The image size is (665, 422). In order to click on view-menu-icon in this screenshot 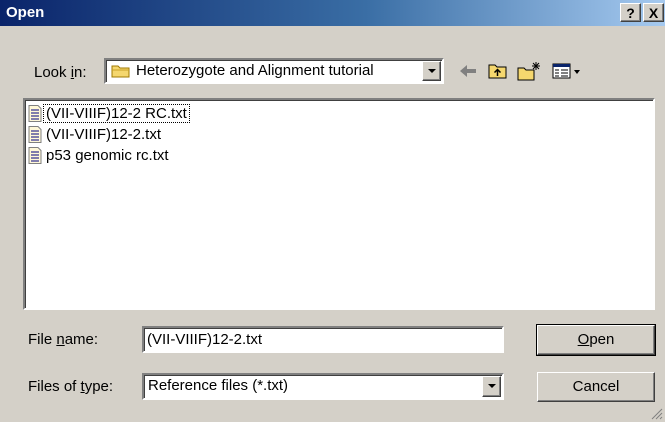, I will do `click(567, 71)`.